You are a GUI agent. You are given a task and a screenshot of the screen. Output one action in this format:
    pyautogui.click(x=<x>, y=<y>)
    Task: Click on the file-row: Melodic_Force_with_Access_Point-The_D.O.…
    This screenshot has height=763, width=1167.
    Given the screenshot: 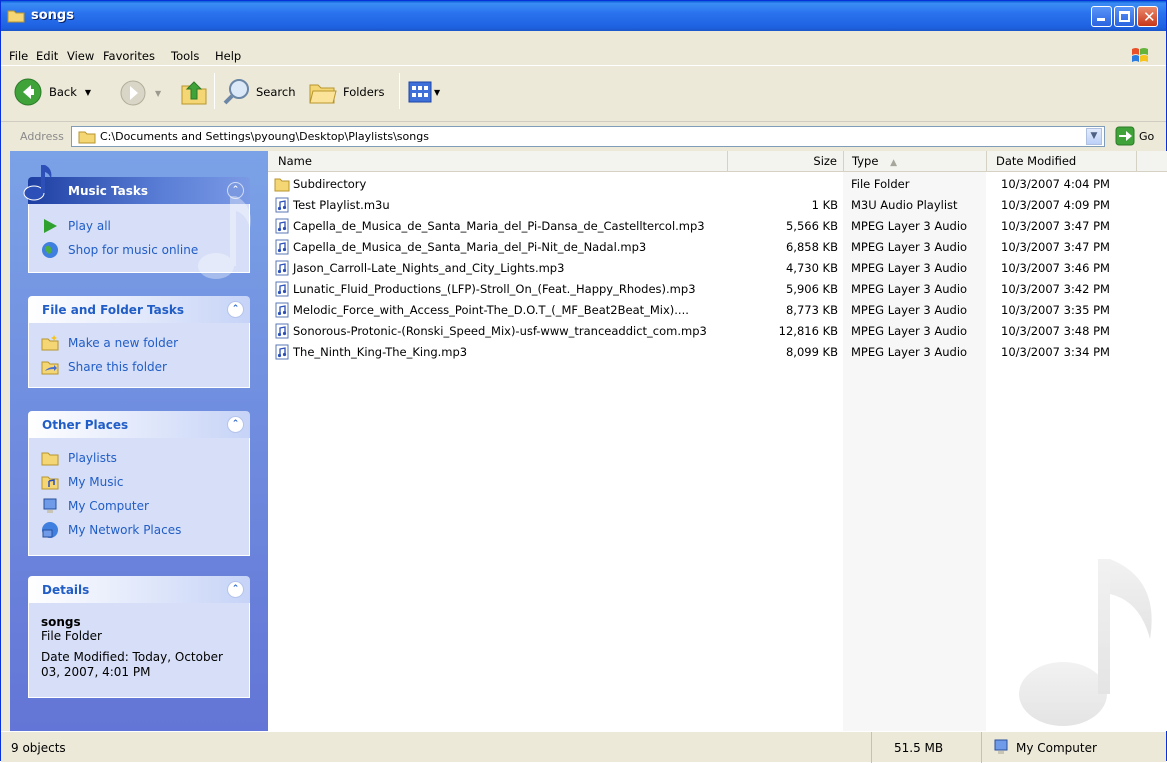 What is the action you would take?
    pyautogui.click(x=717, y=310)
    